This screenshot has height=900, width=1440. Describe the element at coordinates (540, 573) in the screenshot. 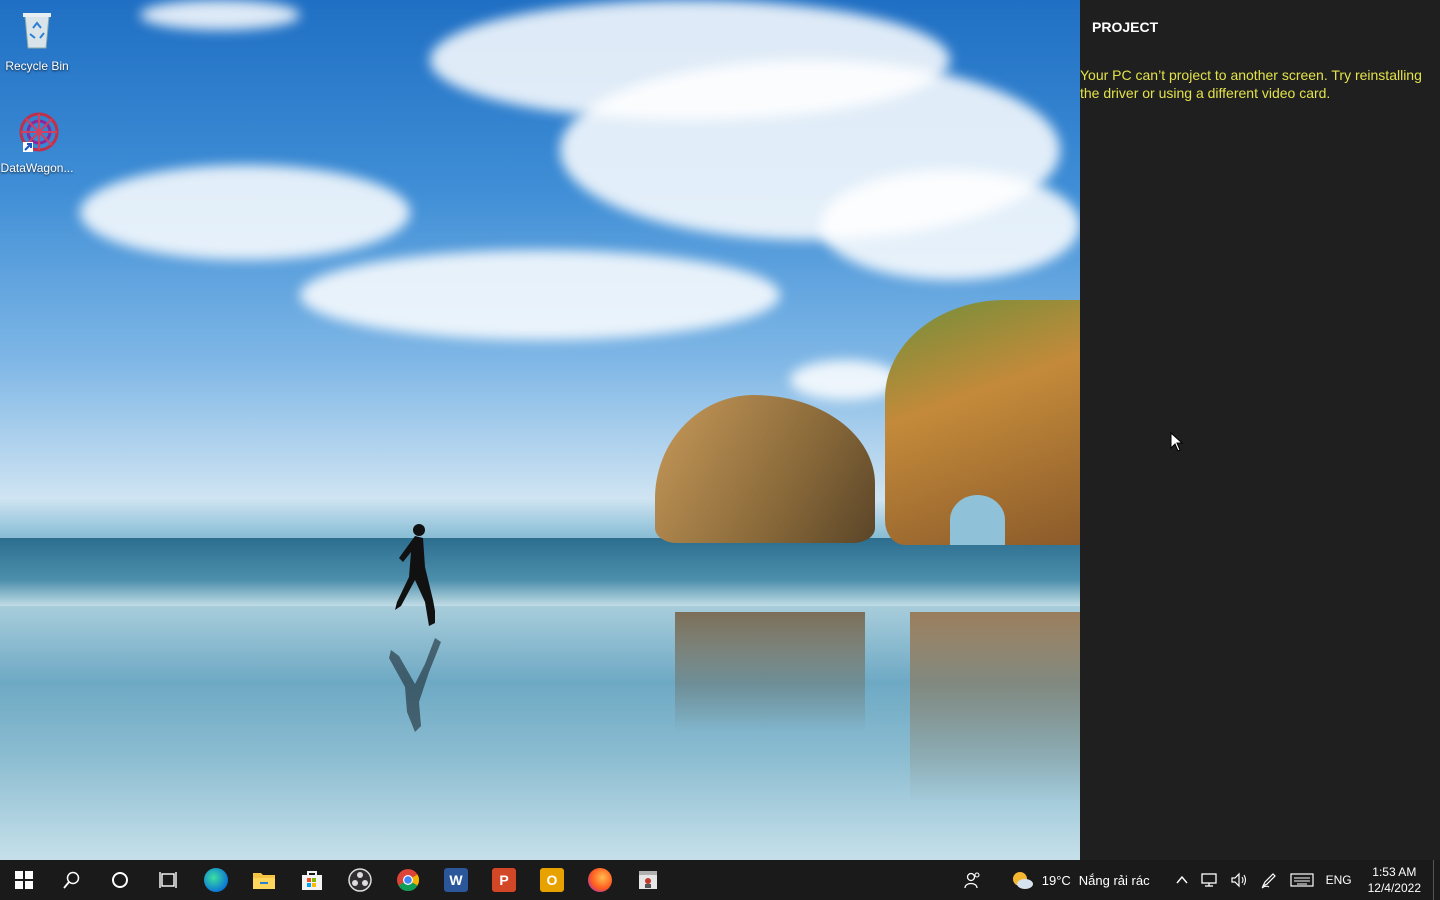

I see `sea` at that location.